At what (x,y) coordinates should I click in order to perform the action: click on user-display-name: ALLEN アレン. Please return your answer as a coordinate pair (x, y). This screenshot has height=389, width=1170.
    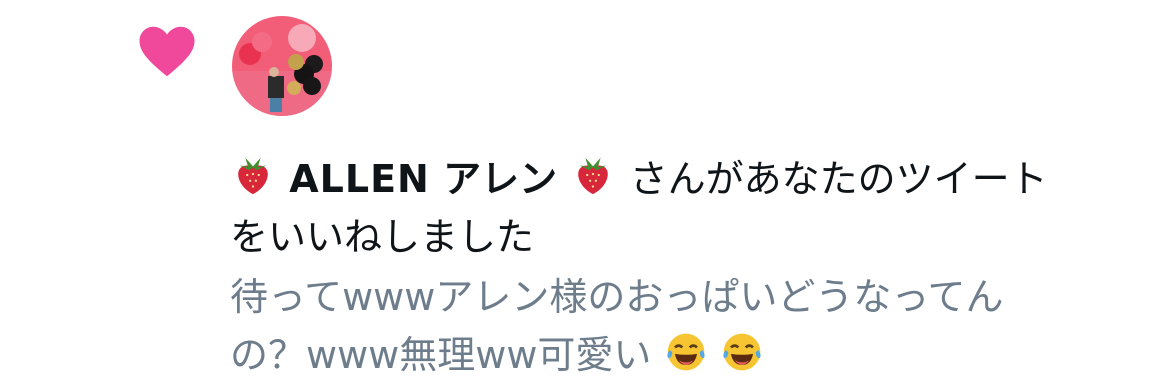
    Looking at the image, I should click on (430, 179).